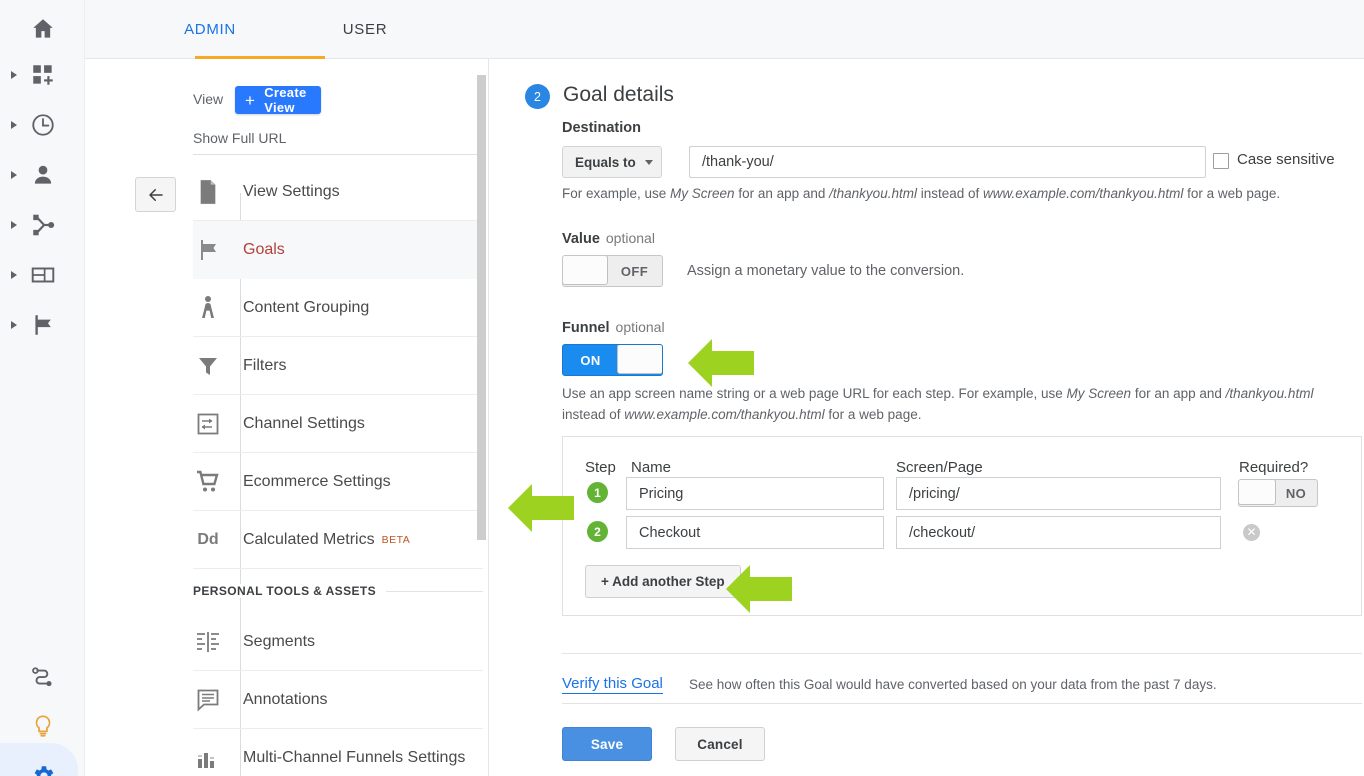 This screenshot has height=776, width=1364. What do you see at coordinates (1286, 159) in the screenshot?
I see `case-sensitive-label: Case sensitive` at bounding box center [1286, 159].